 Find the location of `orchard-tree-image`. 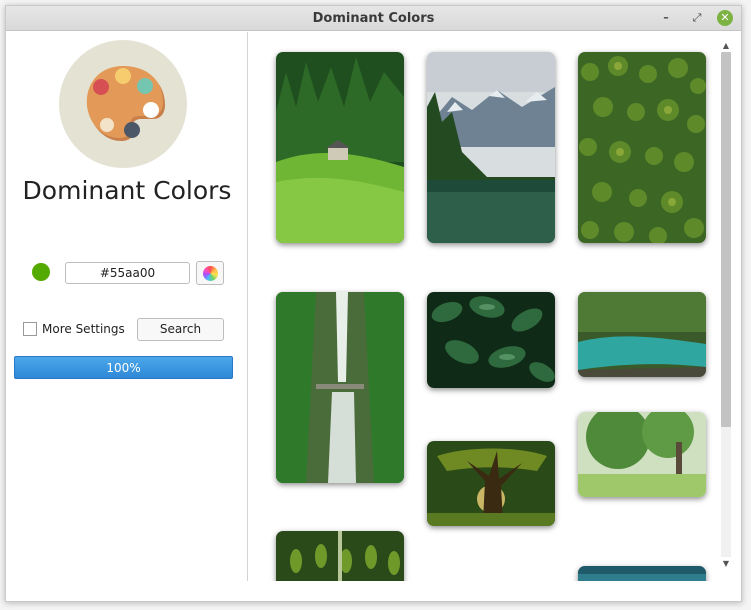

orchard-tree-image is located at coordinates (642, 454).